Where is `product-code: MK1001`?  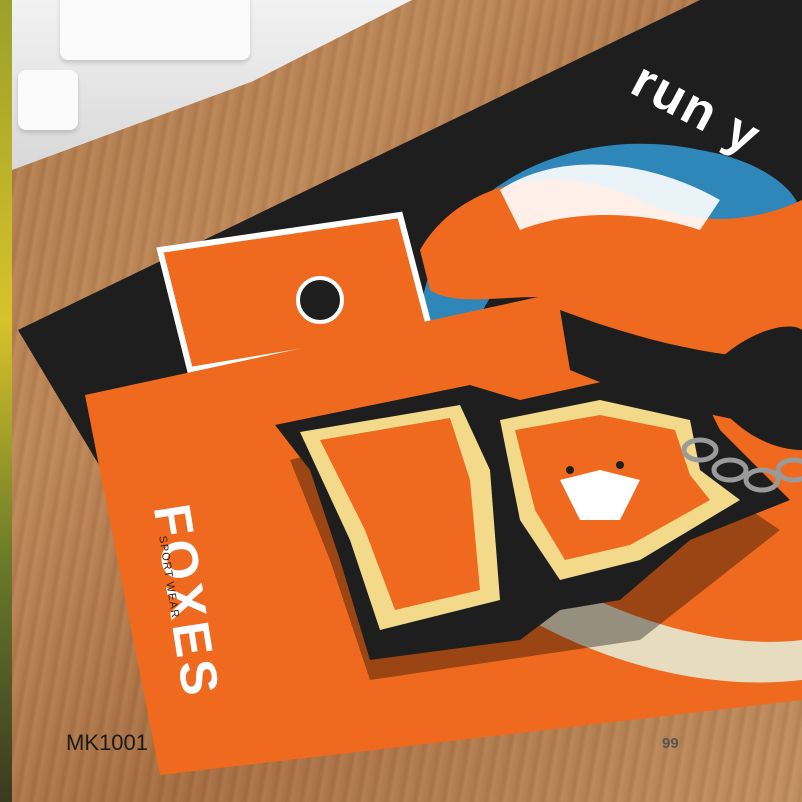 product-code: MK1001 is located at coordinates (107, 742).